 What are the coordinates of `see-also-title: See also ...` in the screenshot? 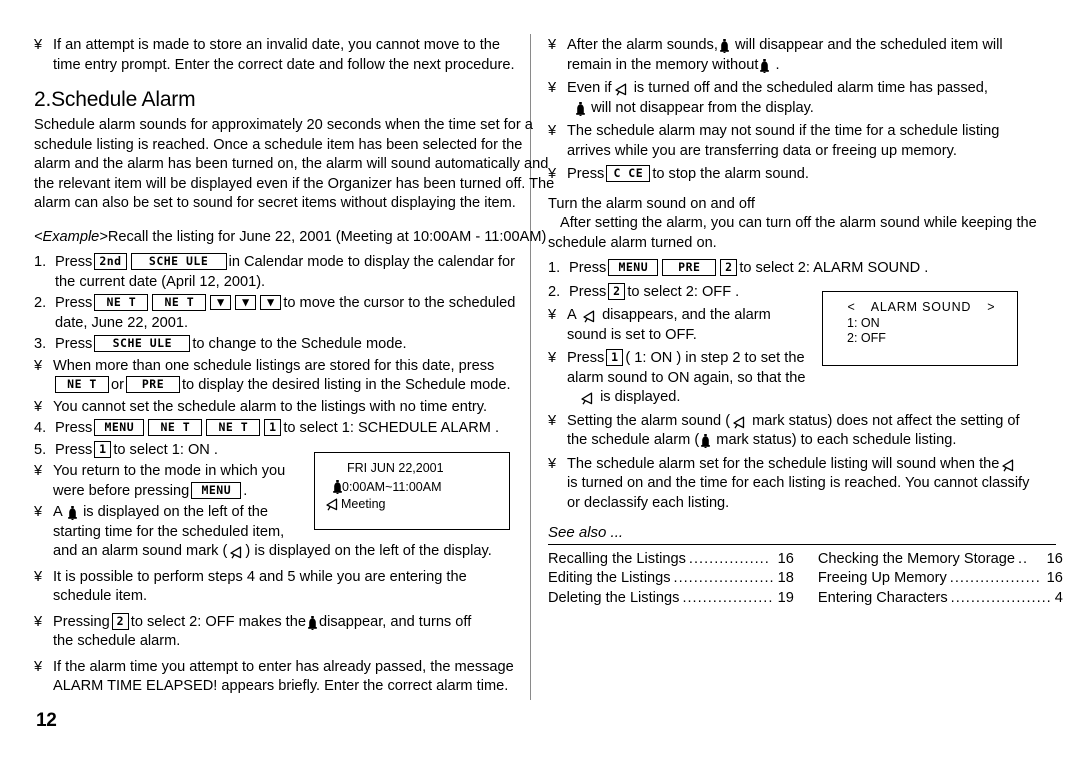 It's located at (586, 532).